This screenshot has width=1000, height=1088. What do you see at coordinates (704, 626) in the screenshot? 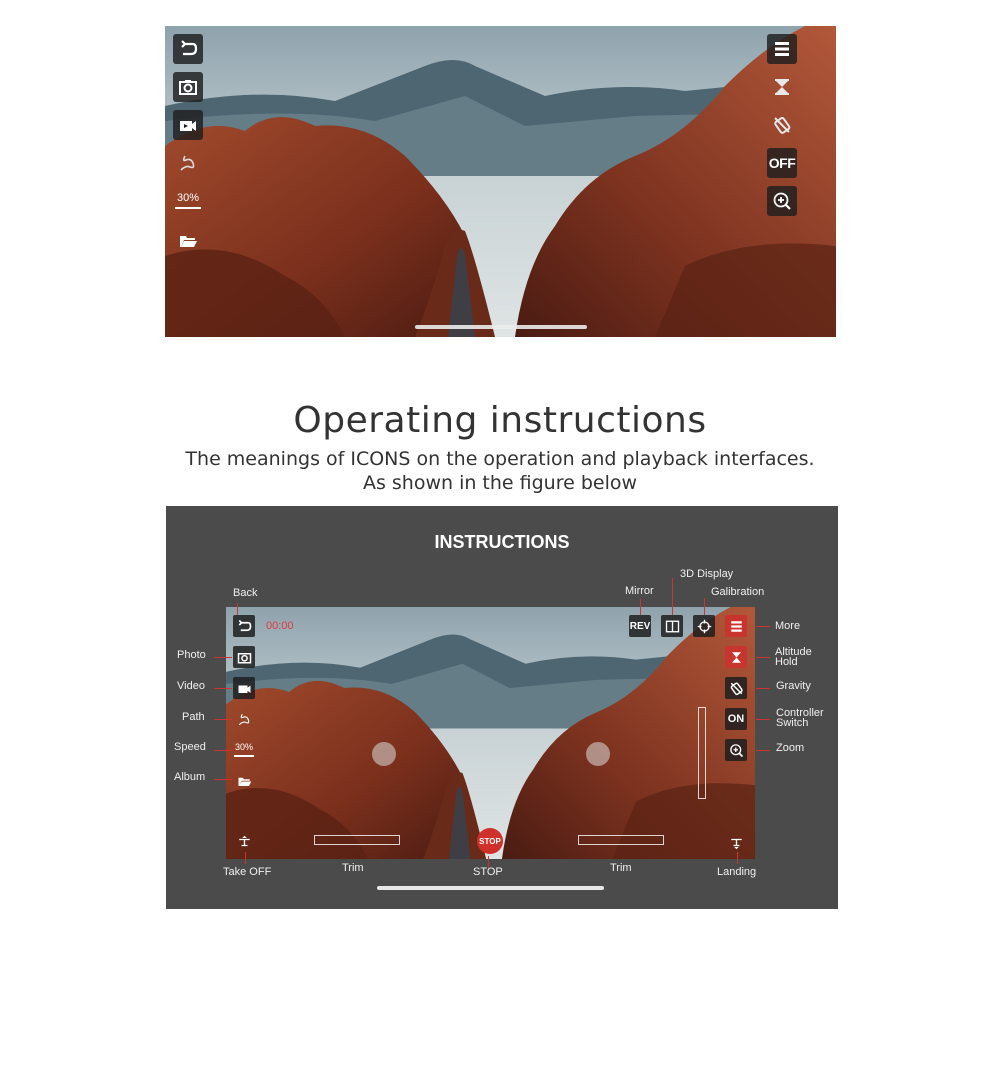
I see `calibration-icon` at bounding box center [704, 626].